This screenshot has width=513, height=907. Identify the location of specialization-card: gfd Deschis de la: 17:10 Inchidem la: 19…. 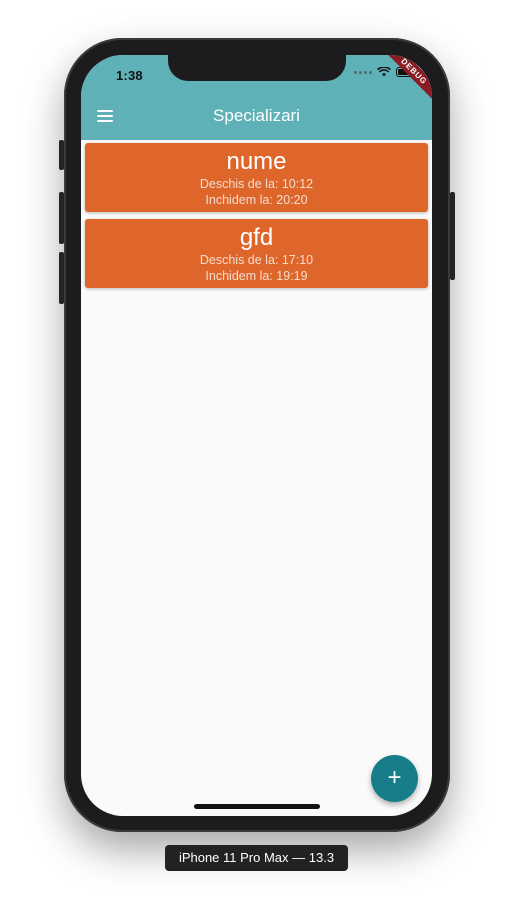
(256, 253).